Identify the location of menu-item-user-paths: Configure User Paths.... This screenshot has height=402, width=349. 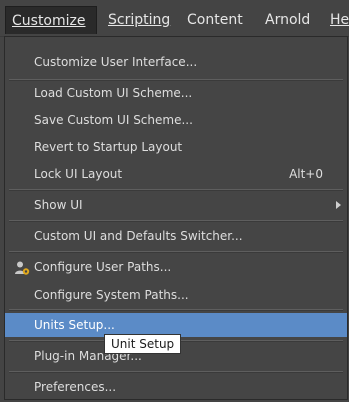
(176, 267).